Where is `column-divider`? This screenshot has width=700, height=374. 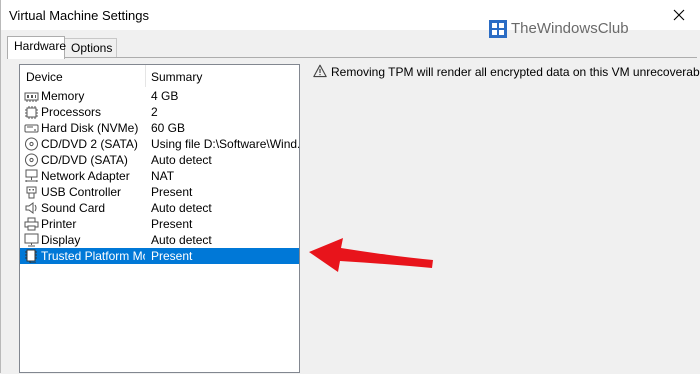 column-divider is located at coordinates (145, 76).